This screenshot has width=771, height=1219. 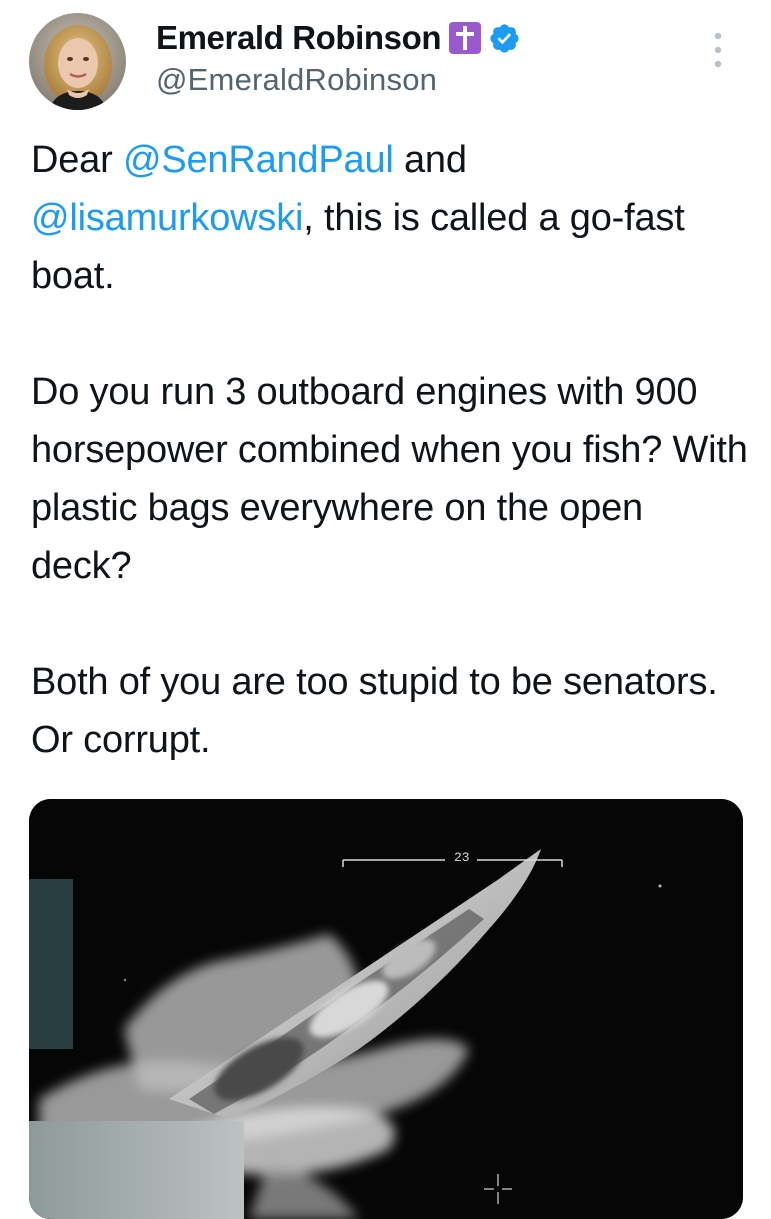 I want to click on avatar, so click(x=77, y=61).